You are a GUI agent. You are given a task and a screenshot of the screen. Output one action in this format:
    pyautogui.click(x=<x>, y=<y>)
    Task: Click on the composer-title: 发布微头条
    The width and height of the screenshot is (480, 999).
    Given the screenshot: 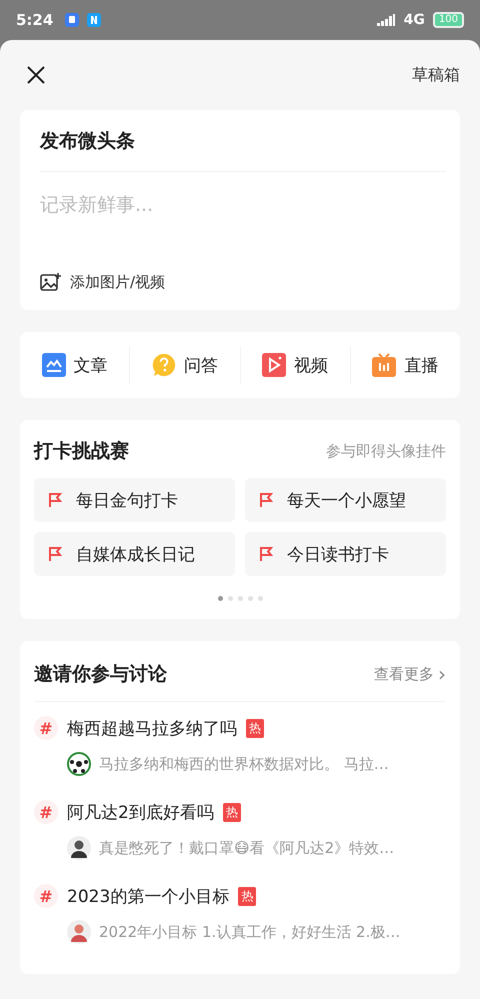 What is the action you would take?
    pyautogui.click(x=88, y=141)
    